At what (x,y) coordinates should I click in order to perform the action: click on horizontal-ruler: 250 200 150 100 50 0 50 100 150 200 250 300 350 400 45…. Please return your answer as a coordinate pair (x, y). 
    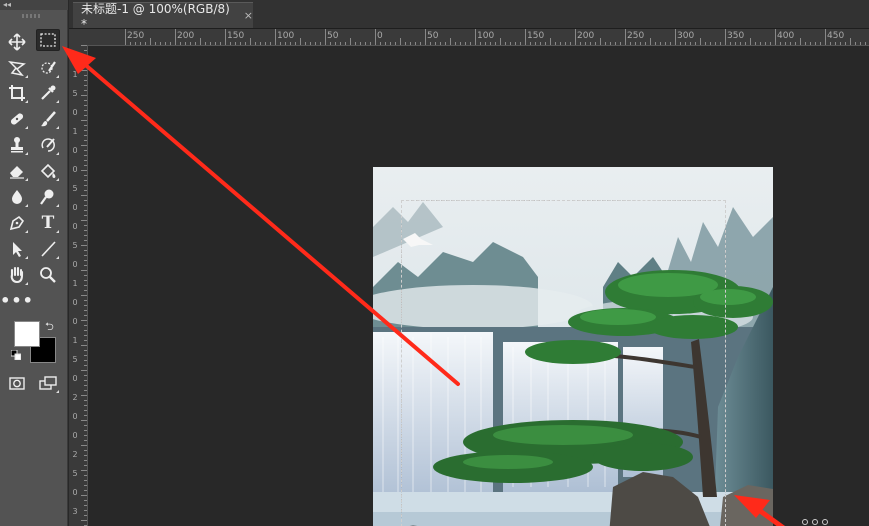
    Looking at the image, I should click on (478, 37).